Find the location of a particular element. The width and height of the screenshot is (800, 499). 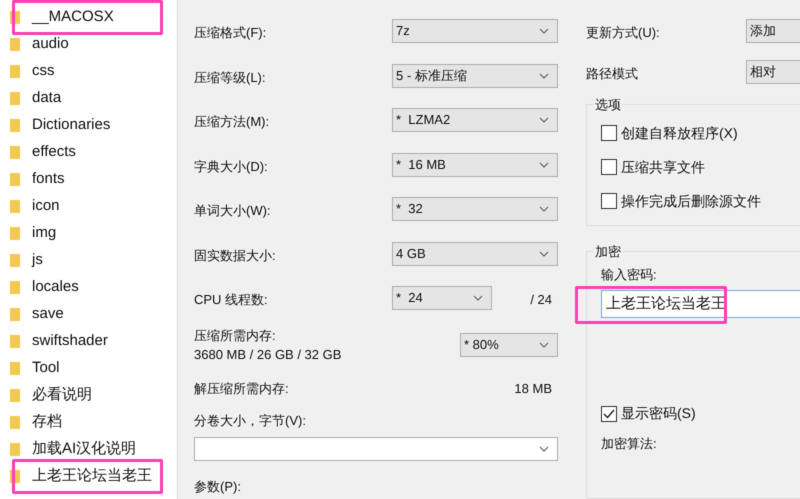

folder-name: data is located at coordinates (47, 98).